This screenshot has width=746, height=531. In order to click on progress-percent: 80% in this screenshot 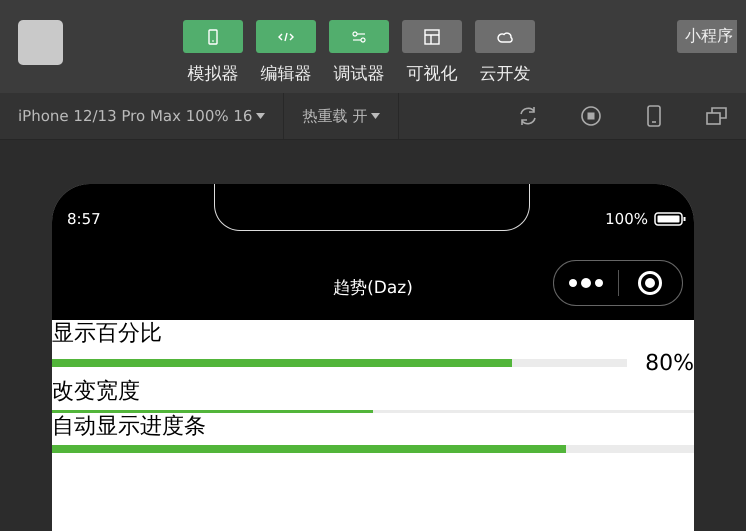, I will do `click(669, 363)`.